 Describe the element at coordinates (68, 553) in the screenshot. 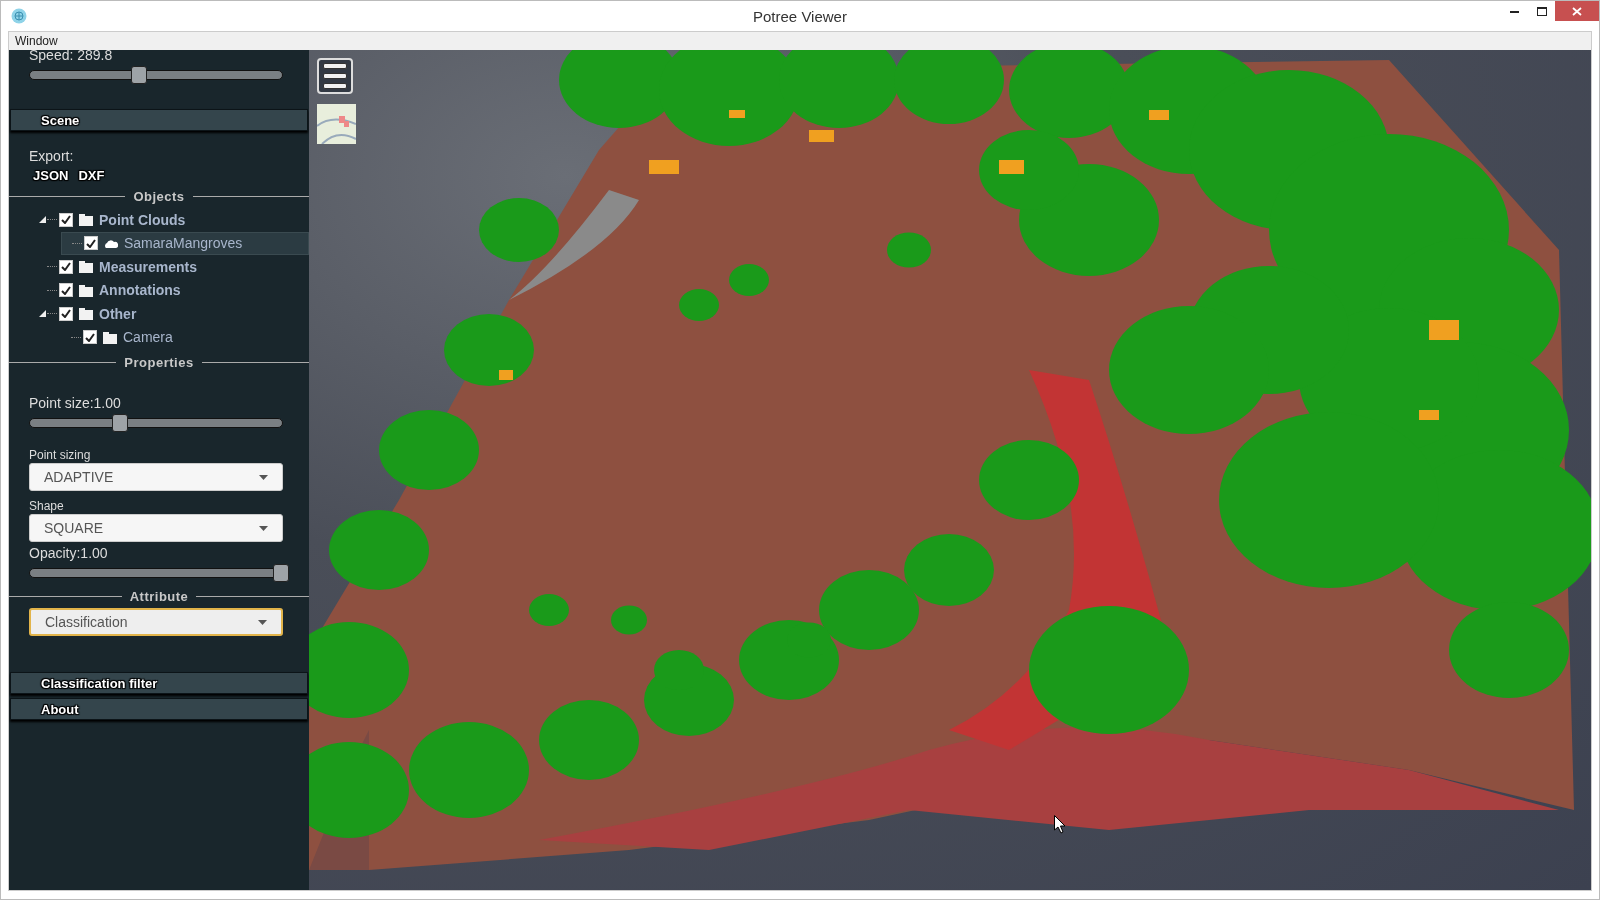

I see `opacity-label: Opacity:1.00` at that location.